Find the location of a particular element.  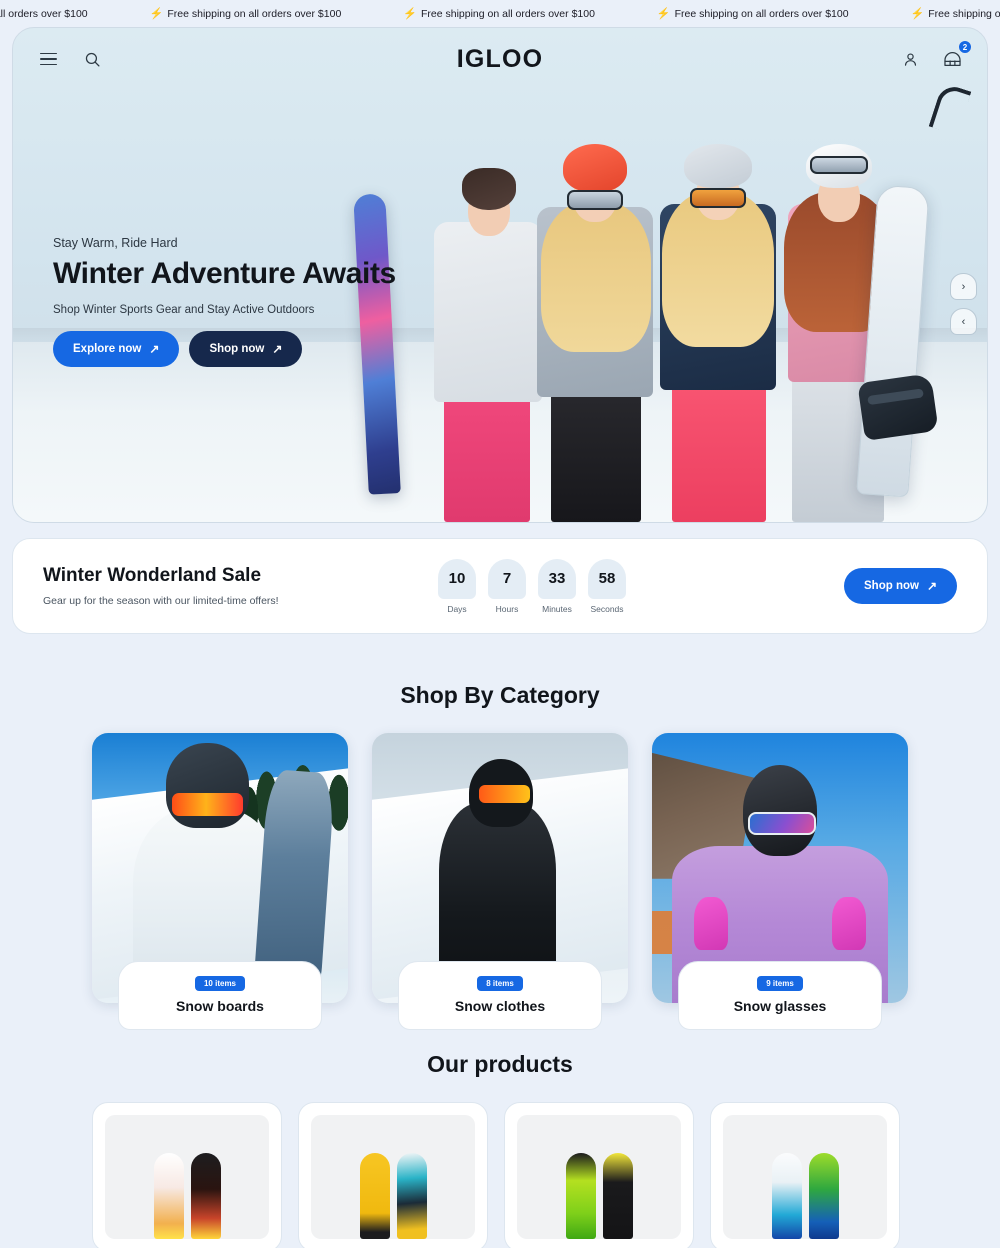

countdown-timer: 10 Days 7 Hours 33 Minutes 58 Seconds is located at coordinates (532, 586).